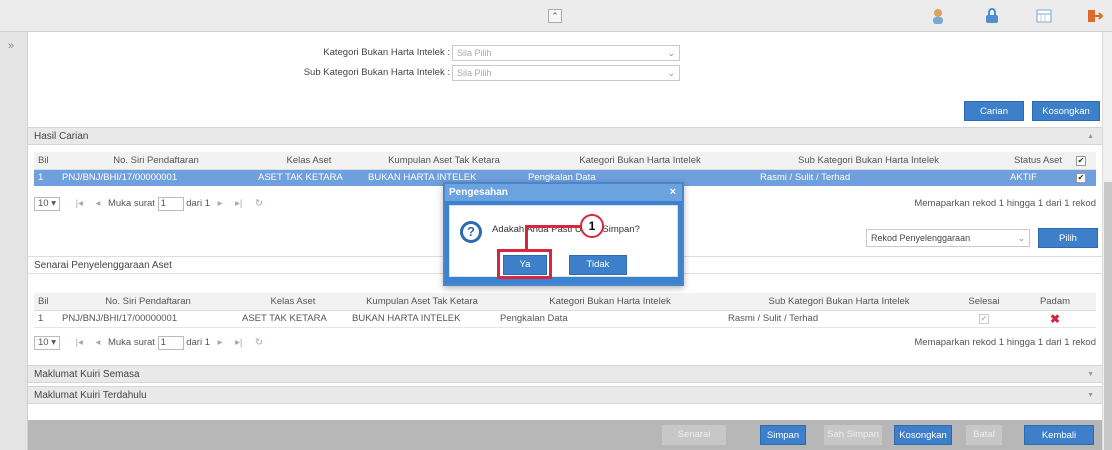 This screenshot has width=1112, height=450. I want to click on subkategori-select: Sila Pilih ⌄, so click(566, 73).